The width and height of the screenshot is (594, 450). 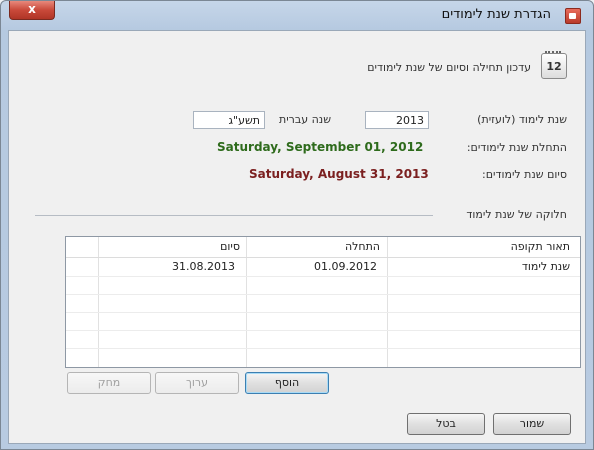 What do you see at coordinates (362, 247) in the screenshot?
I see `column-header-start: התחלה` at bounding box center [362, 247].